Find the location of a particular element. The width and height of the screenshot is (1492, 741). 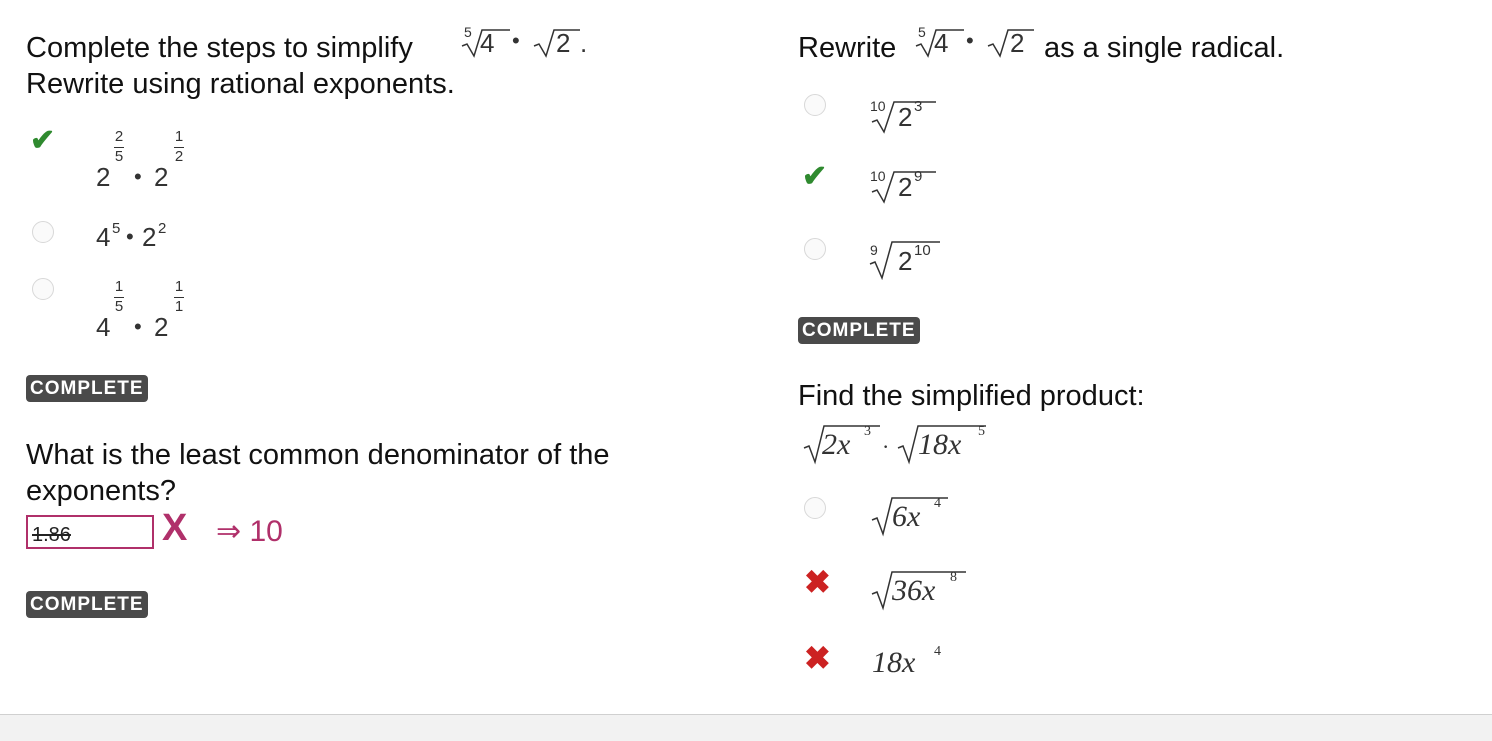

radio-option-3c is located at coordinates (815, 249).